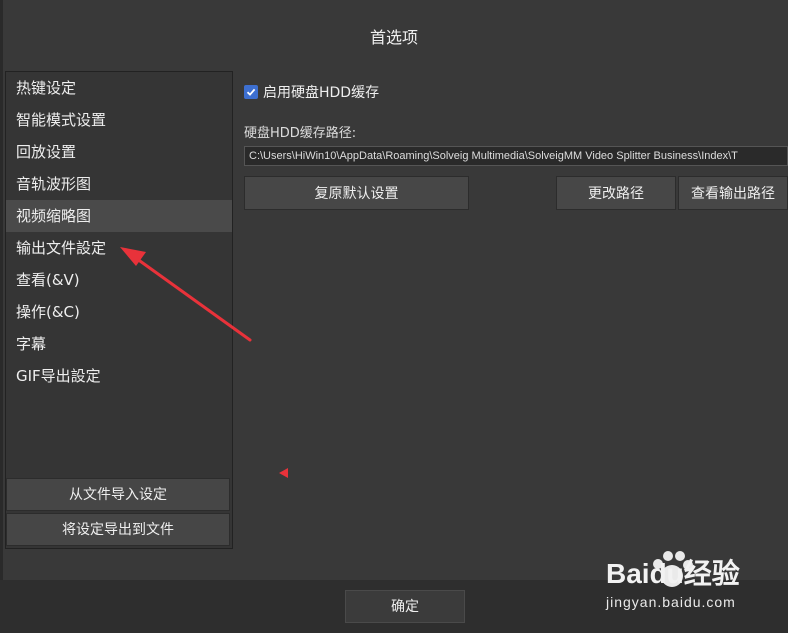 Image resolution: width=788 pixels, height=633 pixels. Describe the element at coordinates (119, 216) in the screenshot. I see `sidebar-item-video-thumbnails: 视频缩略图` at that location.